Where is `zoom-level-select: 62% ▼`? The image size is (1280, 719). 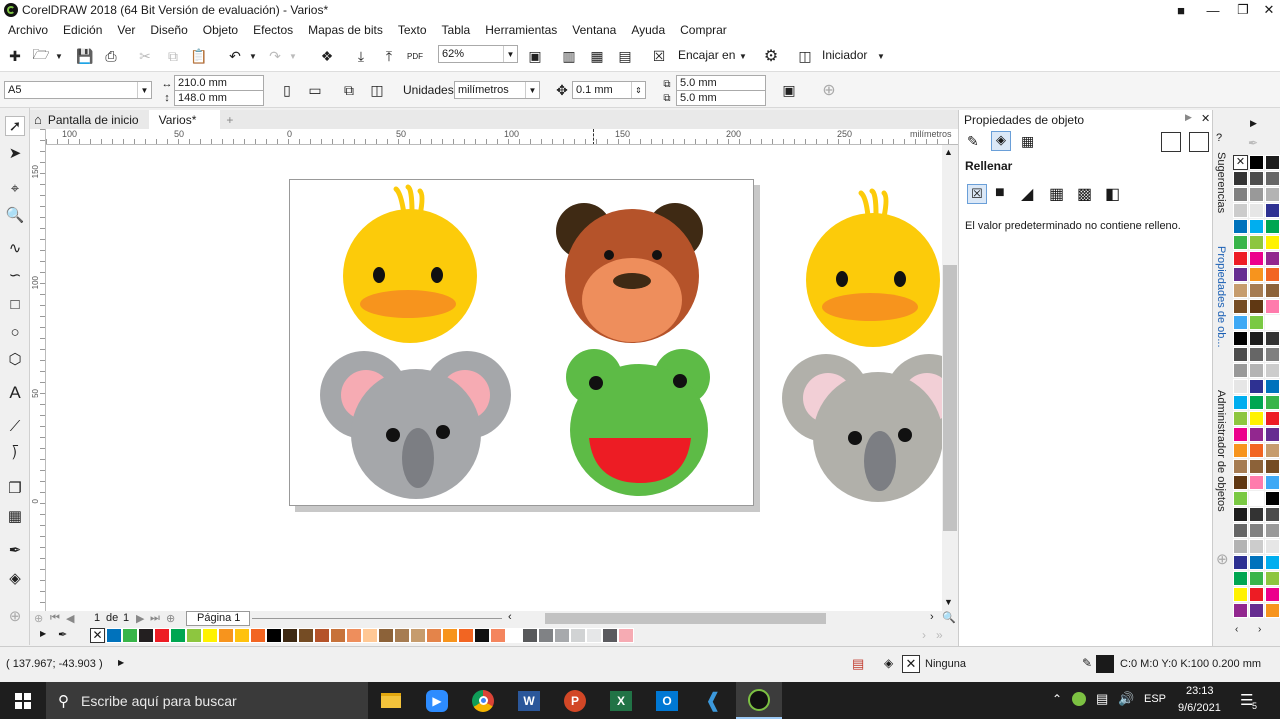 zoom-level-select: 62% ▼ is located at coordinates (478, 54).